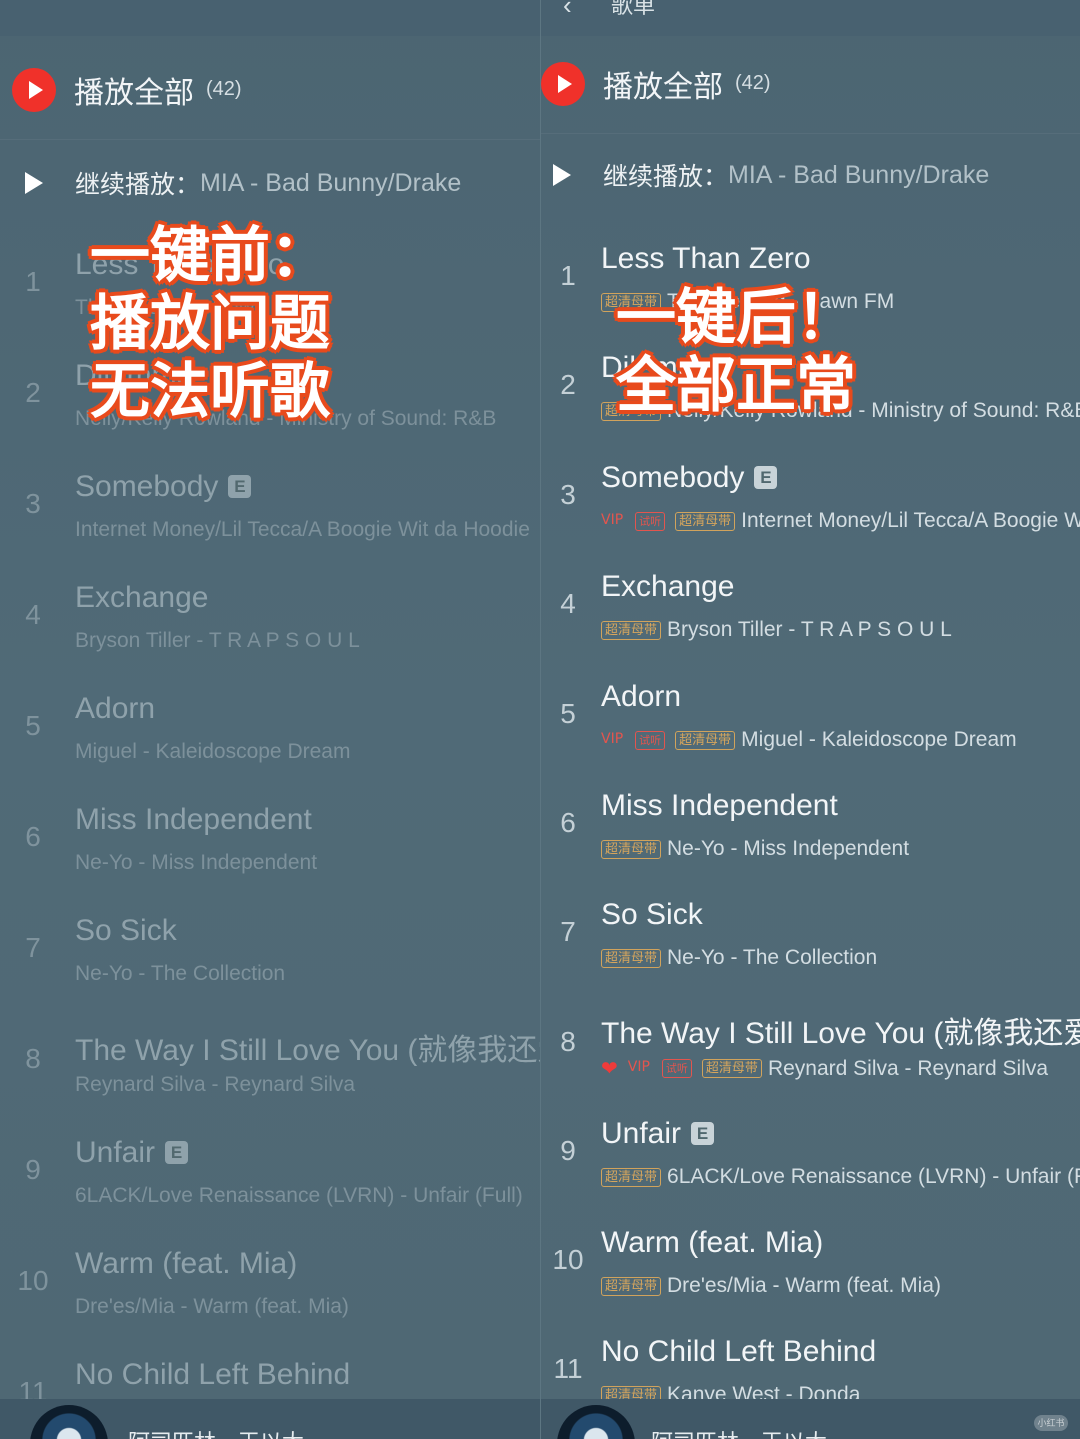 This screenshot has width=1080, height=1439. What do you see at coordinates (810, 1419) in the screenshot?
I see `mini-player: 阿司匹林 - 王以太 小红书` at bounding box center [810, 1419].